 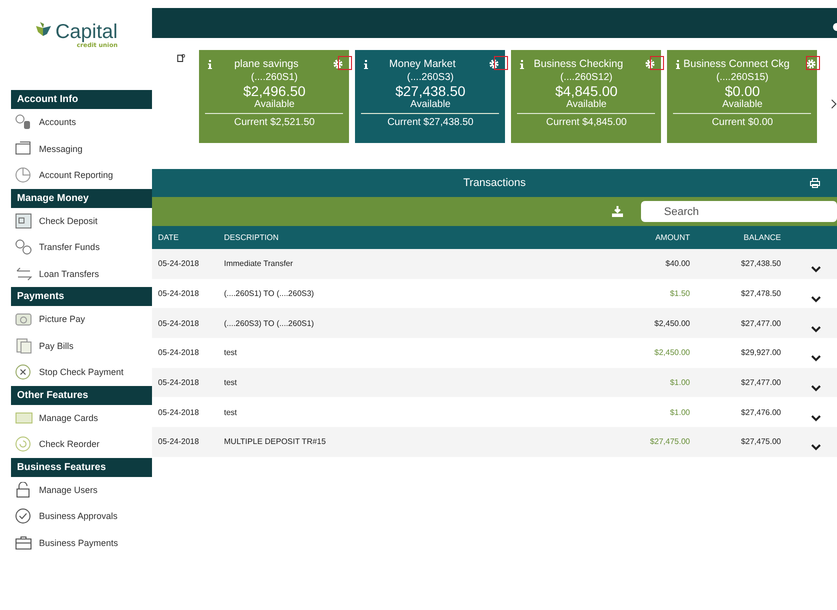 What do you see at coordinates (24, 175) in the screenshot?
I see `pie-chart-icon` at bounding box center [24, 175].